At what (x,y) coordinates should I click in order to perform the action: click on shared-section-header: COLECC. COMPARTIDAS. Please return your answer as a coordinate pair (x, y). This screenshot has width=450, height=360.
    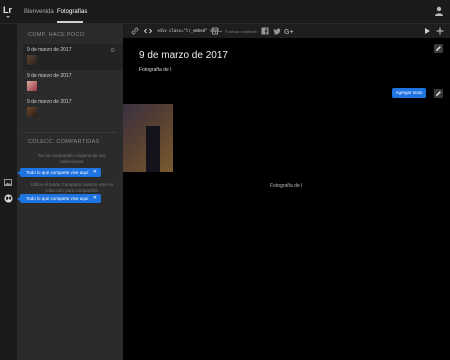
    Looking at the image, I should click on (64, 142).